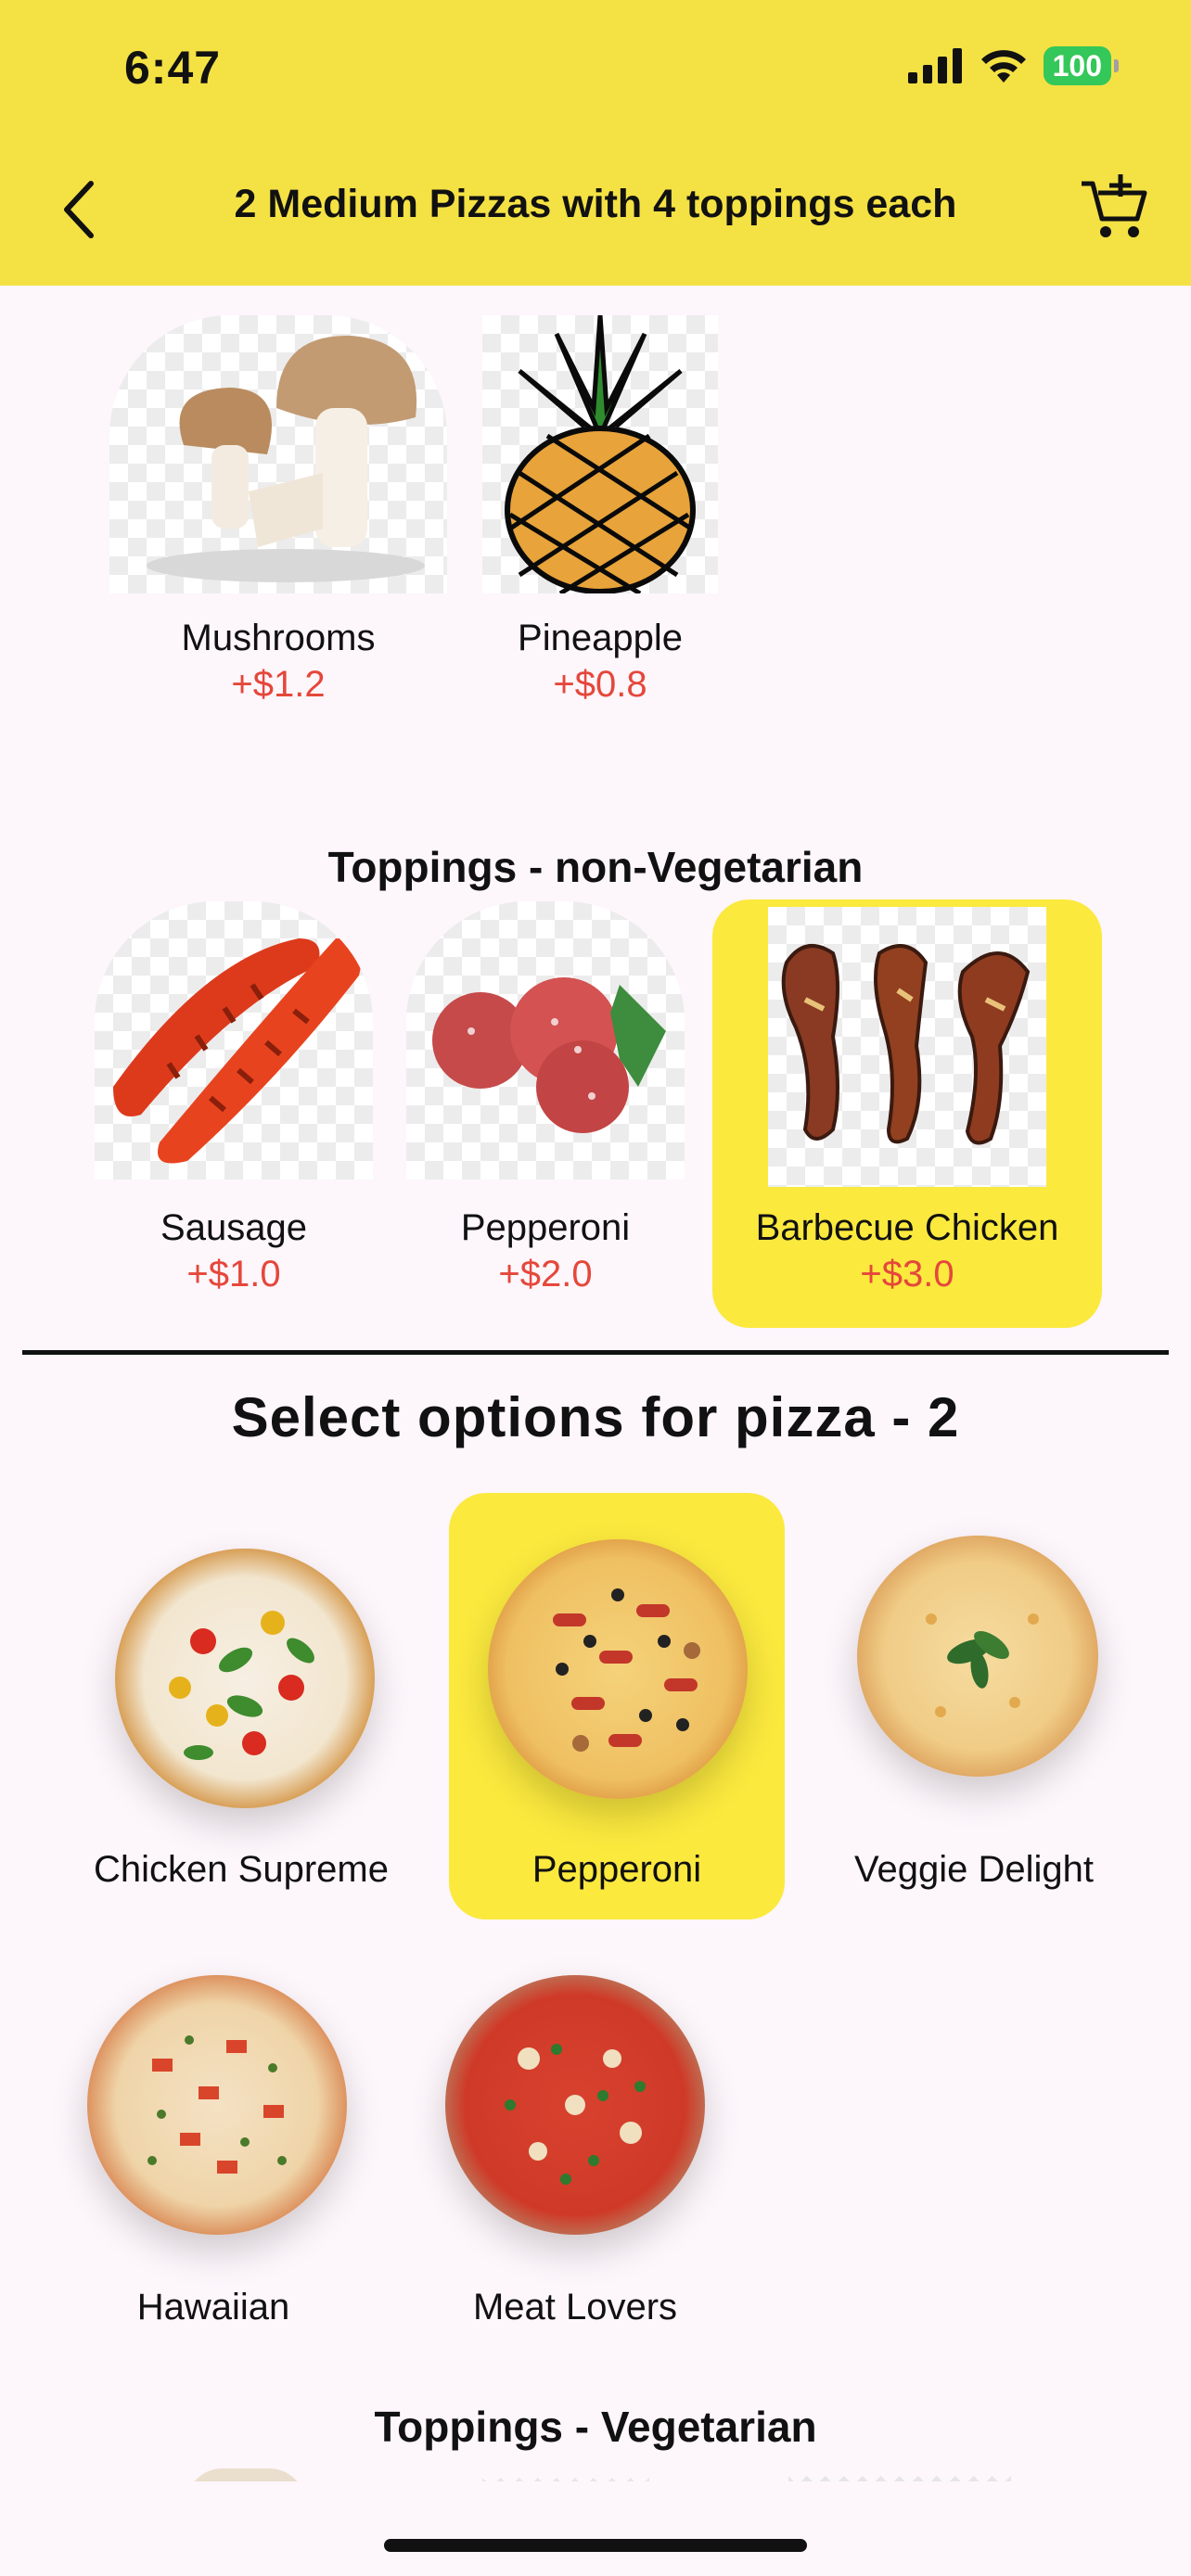  What do you see at coordinates (934, 66) in the screenshot?
I see `signal-icon` at bounding box center [934, 66].